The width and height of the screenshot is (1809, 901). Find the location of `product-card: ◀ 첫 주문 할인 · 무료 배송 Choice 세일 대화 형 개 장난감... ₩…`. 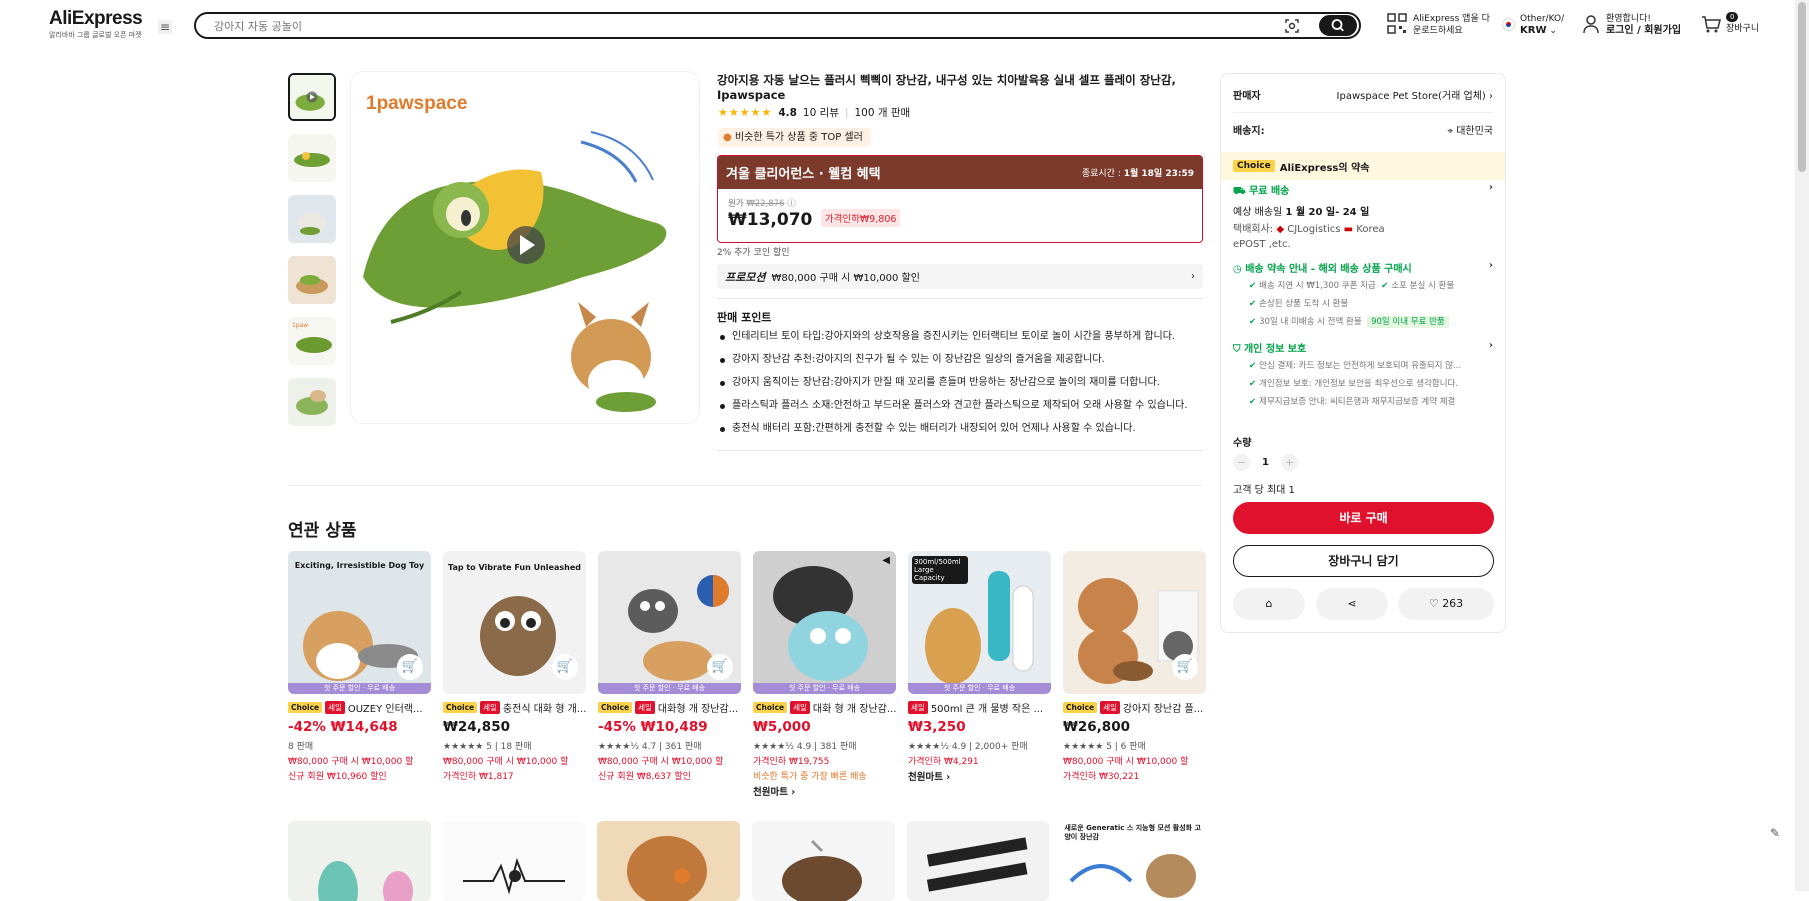

product-card: ◀ 첫 주문 할인 · 무료 배송 Choice 세일 대화 형 개 장난감... ₩… is located at coordinates (824, 674).